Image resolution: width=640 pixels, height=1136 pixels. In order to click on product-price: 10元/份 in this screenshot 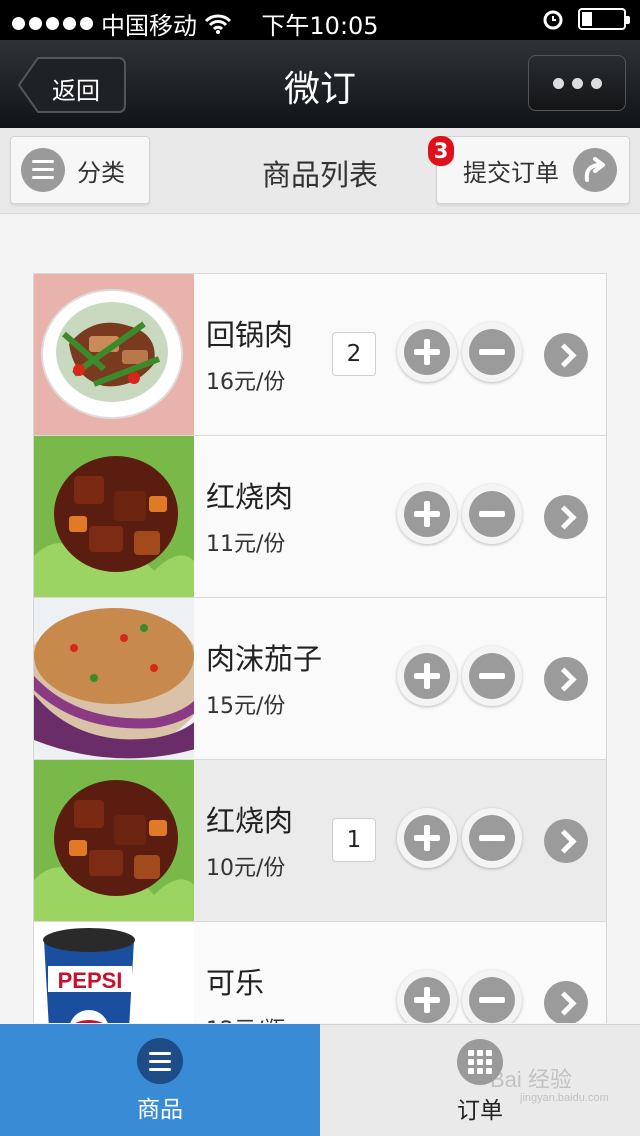, I will do `click(246, 868)`.